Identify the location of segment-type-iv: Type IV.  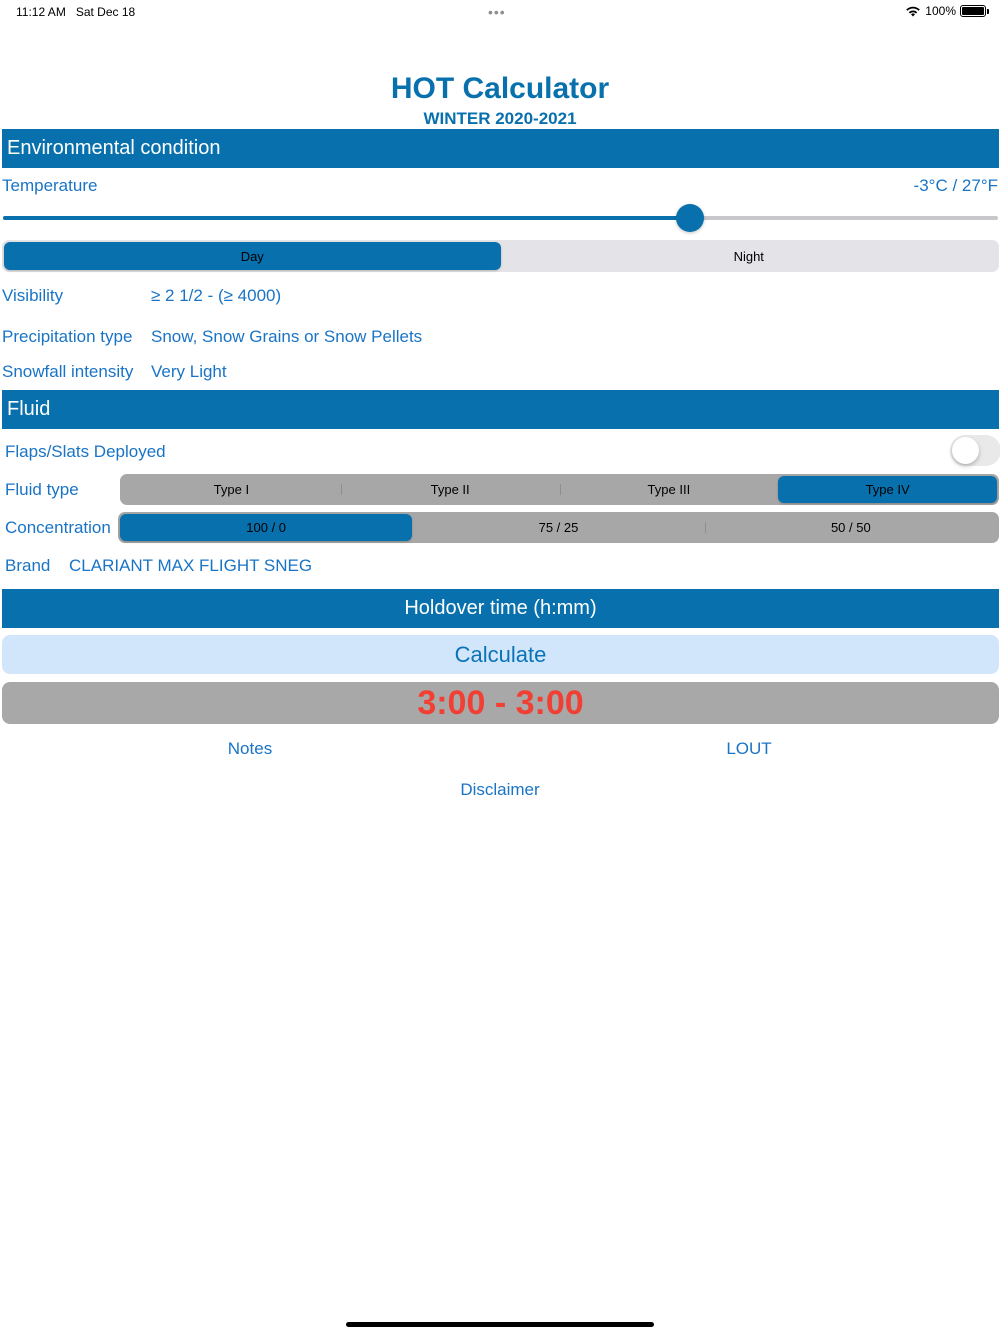
(887, 489).